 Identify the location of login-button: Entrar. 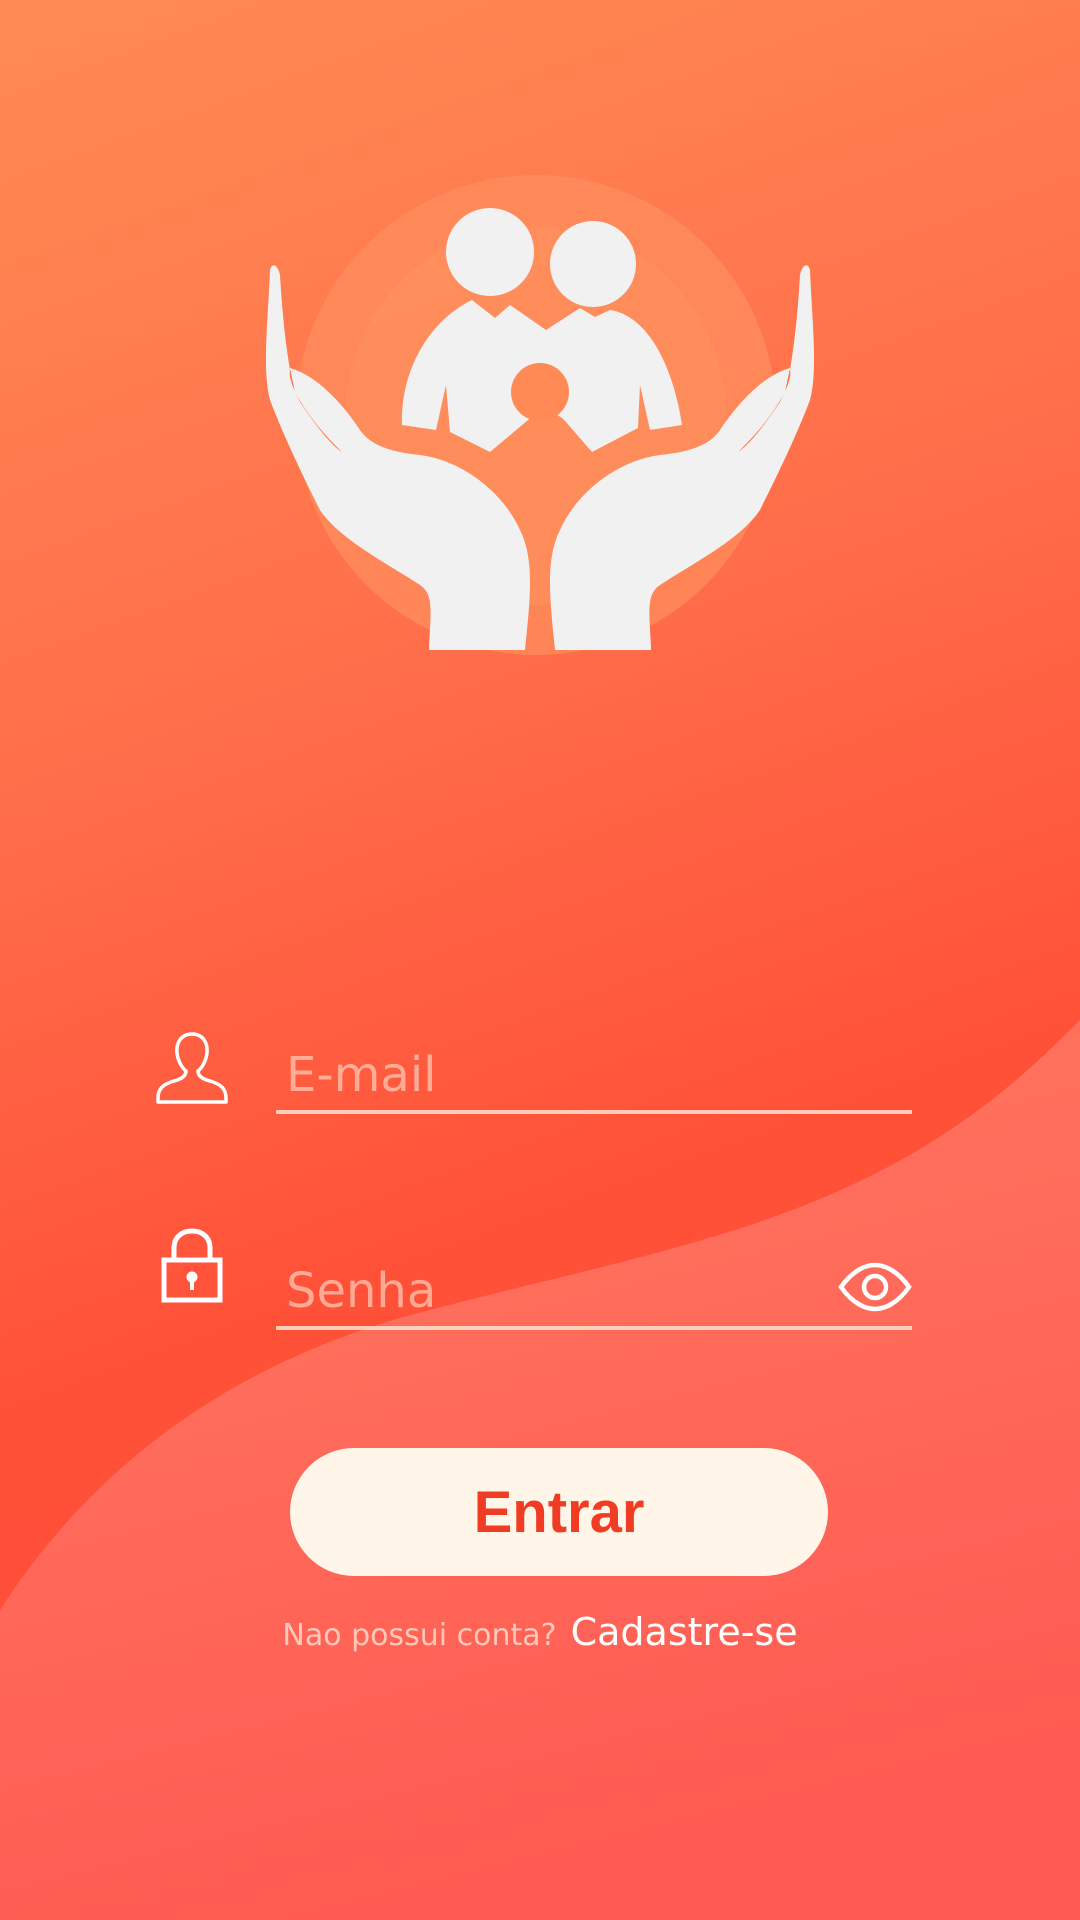
(559, 1512).